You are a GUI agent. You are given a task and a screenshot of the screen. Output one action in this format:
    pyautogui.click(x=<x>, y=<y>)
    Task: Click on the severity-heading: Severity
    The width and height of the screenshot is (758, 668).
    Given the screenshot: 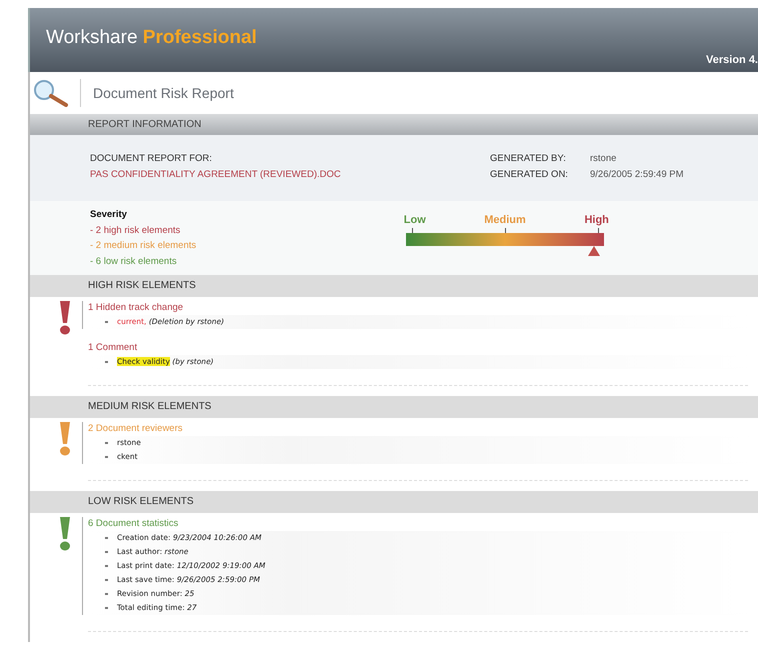 What is the action you would take?
    pyautogui.click(x=109, y=215)
    